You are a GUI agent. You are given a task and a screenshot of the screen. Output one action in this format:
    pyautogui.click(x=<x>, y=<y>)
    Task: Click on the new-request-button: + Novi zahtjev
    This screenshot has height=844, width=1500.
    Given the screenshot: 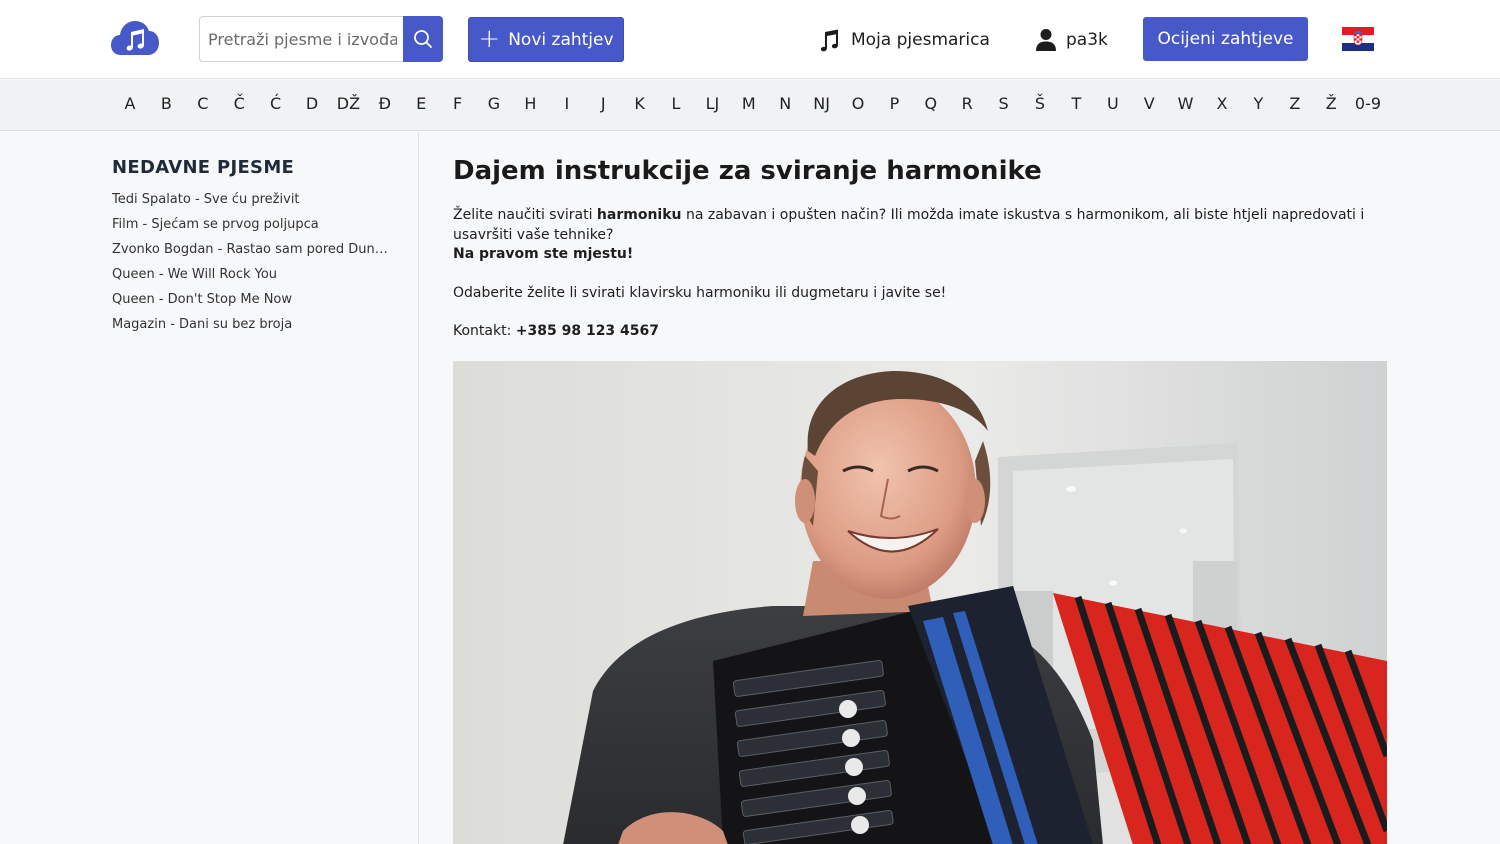 What is the action you would take?
    pyautogui.click(x=546, y=39)
    